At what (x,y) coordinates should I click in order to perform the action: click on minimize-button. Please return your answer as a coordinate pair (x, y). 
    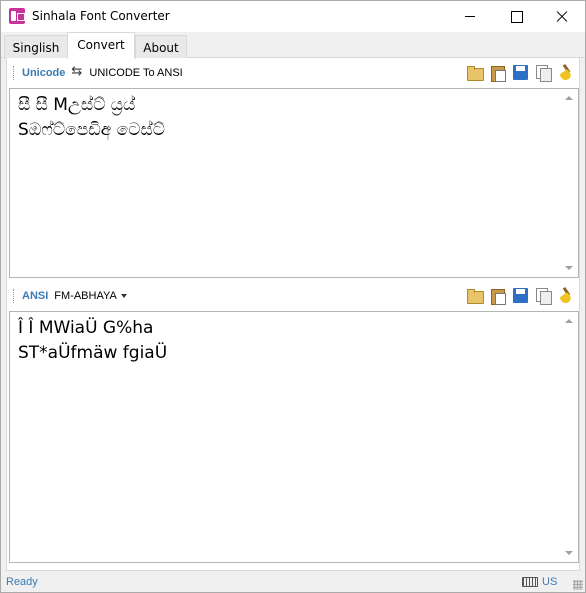
    Looking at the image, I should click on (470, 16).